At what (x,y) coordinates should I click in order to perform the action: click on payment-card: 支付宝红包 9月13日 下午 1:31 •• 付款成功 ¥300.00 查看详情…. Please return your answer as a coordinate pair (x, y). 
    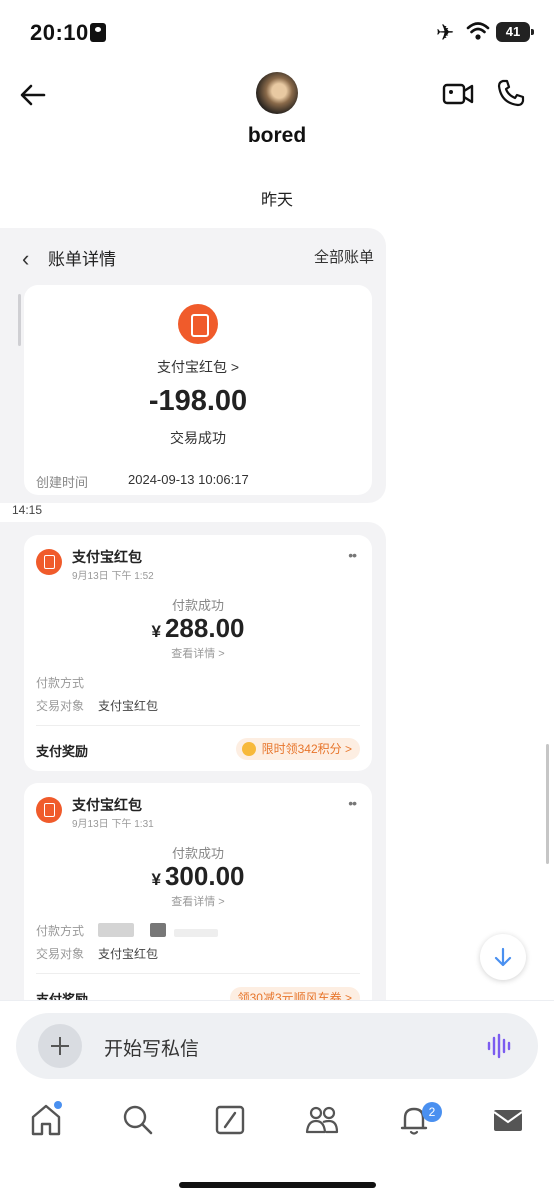
    Looking at the image, I should click on (198, 898).